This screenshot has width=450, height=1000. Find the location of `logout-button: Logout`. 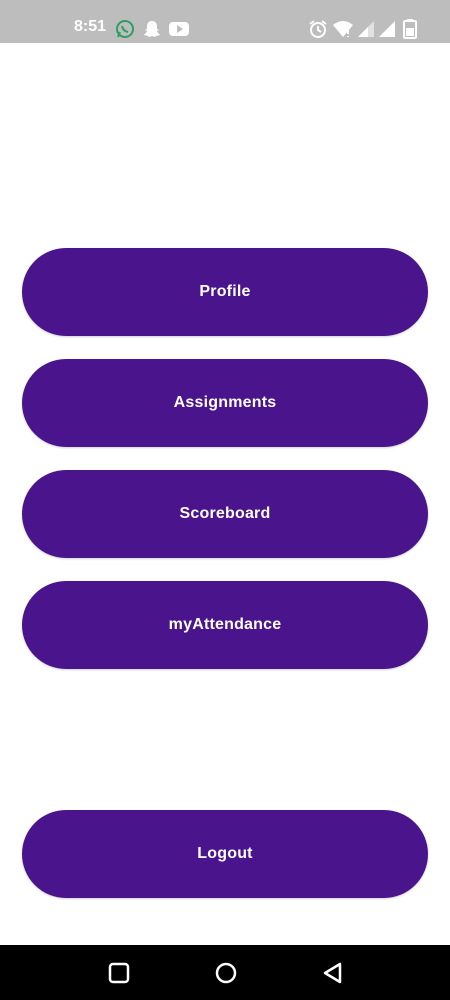

logout-button: Logout is located at coordinates (225, 854).